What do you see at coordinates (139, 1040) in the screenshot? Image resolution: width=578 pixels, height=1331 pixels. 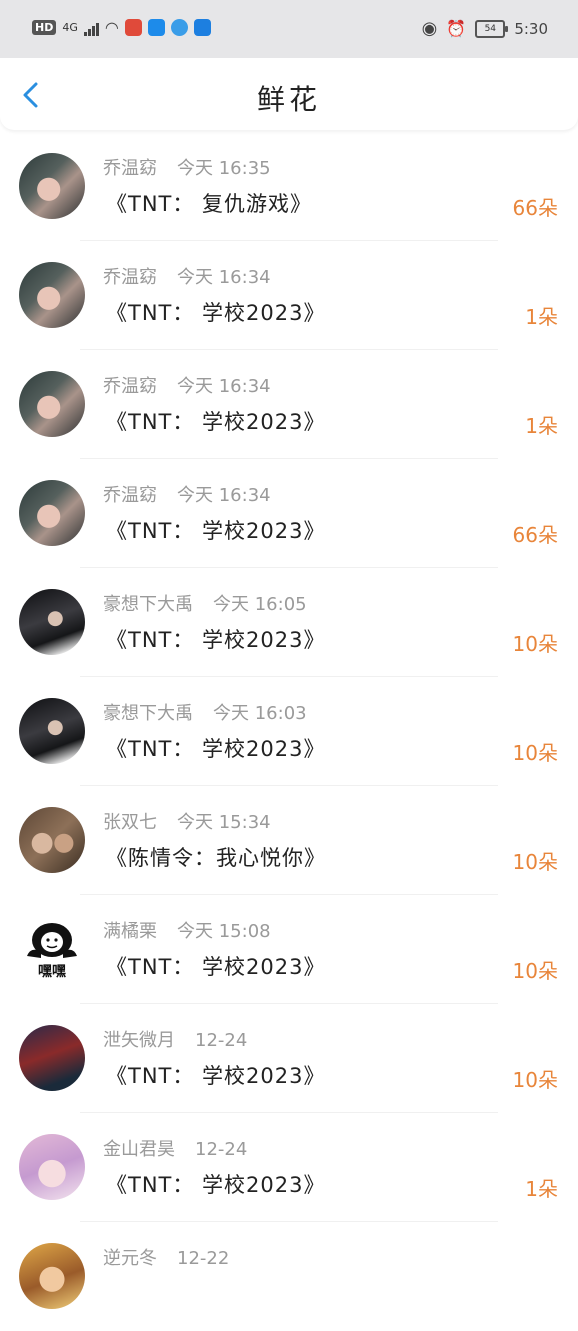 I see `user-name: 泄矢微月` at bounding box center [139, 1040].